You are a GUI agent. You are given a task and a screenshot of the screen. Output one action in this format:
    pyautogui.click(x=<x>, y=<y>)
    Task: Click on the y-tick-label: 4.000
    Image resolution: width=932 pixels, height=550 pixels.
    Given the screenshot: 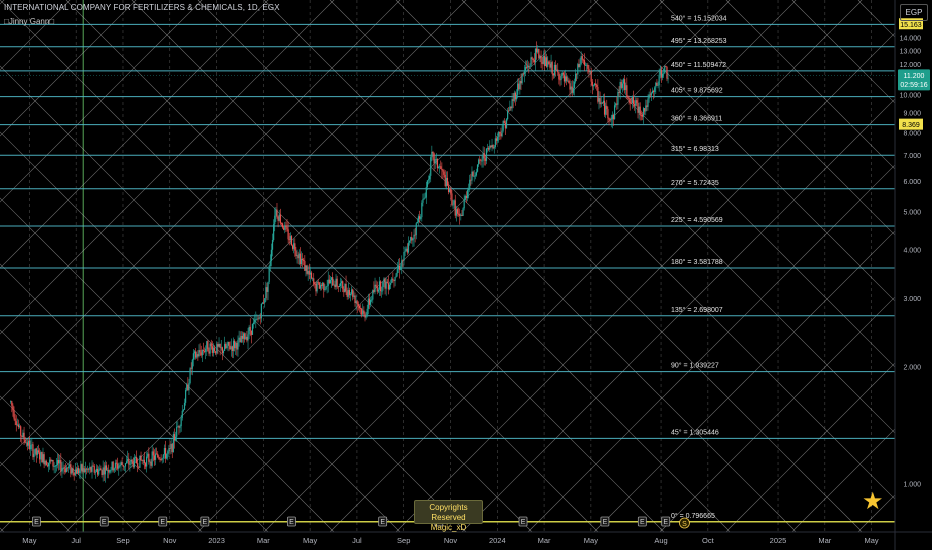 What is the action you would take?
    pyautogui.click(x=912, y=250)
    